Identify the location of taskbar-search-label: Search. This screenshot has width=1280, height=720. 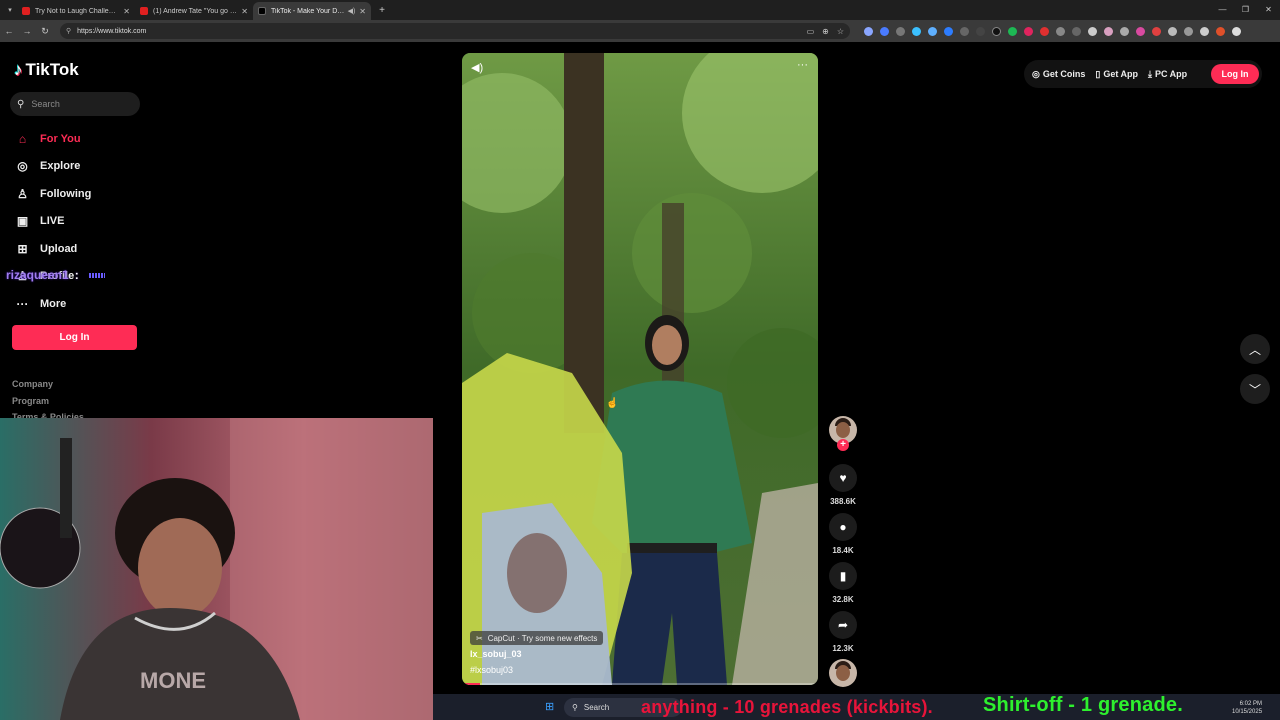
(596, 707).